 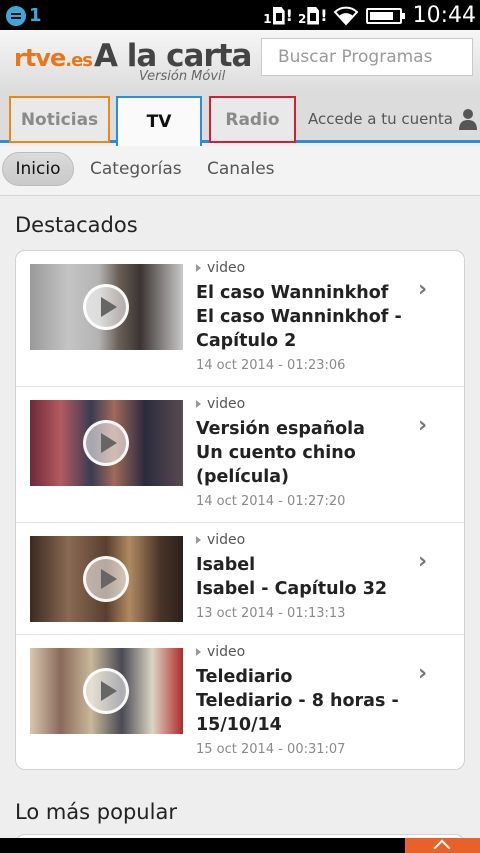 I want to click on subtab-inicio: Inicio, so click(x=38, y=169).